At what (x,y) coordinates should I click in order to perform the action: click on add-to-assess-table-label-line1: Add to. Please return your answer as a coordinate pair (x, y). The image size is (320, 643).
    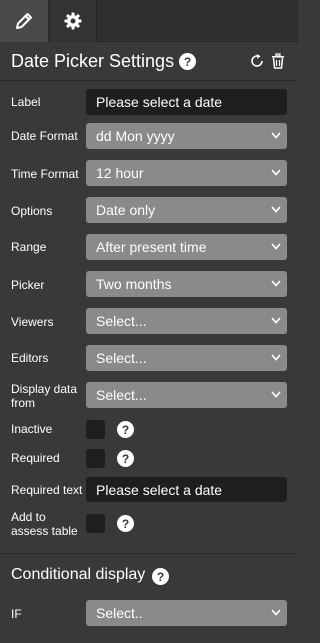
    Looking at the image, I should click on (28, 517).